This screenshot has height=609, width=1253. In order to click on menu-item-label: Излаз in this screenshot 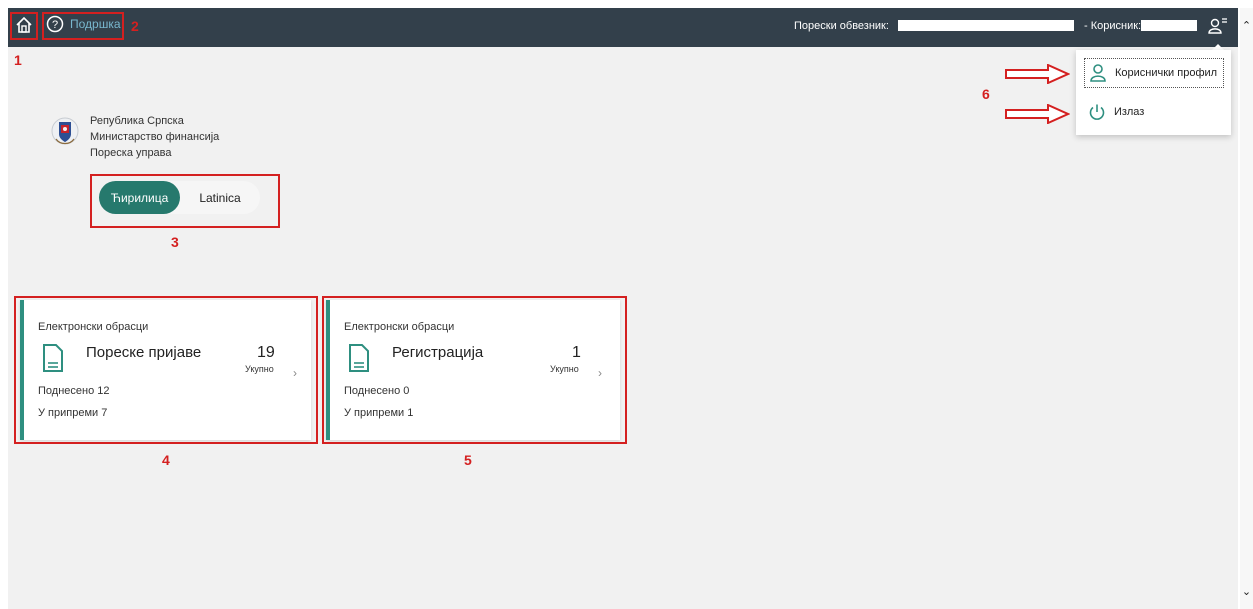, I will do `click(1129, 112)`.